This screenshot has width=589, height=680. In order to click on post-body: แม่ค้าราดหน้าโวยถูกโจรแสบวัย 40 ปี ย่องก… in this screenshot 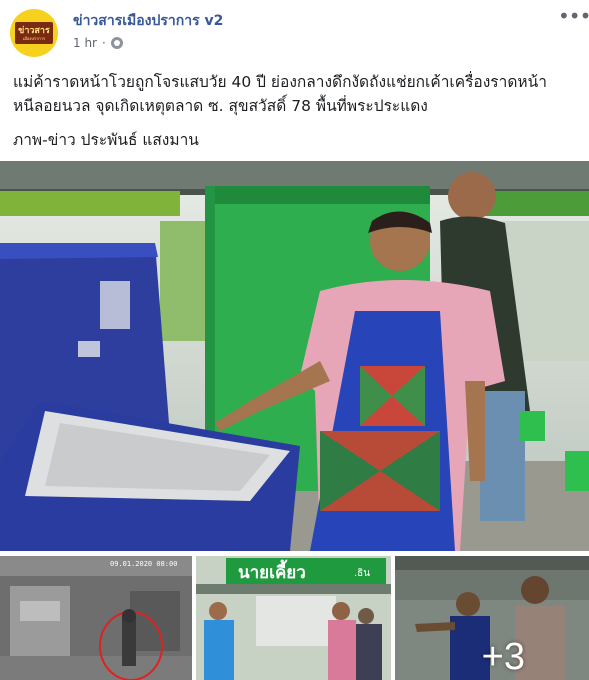, I will do `click(296, 111)`.